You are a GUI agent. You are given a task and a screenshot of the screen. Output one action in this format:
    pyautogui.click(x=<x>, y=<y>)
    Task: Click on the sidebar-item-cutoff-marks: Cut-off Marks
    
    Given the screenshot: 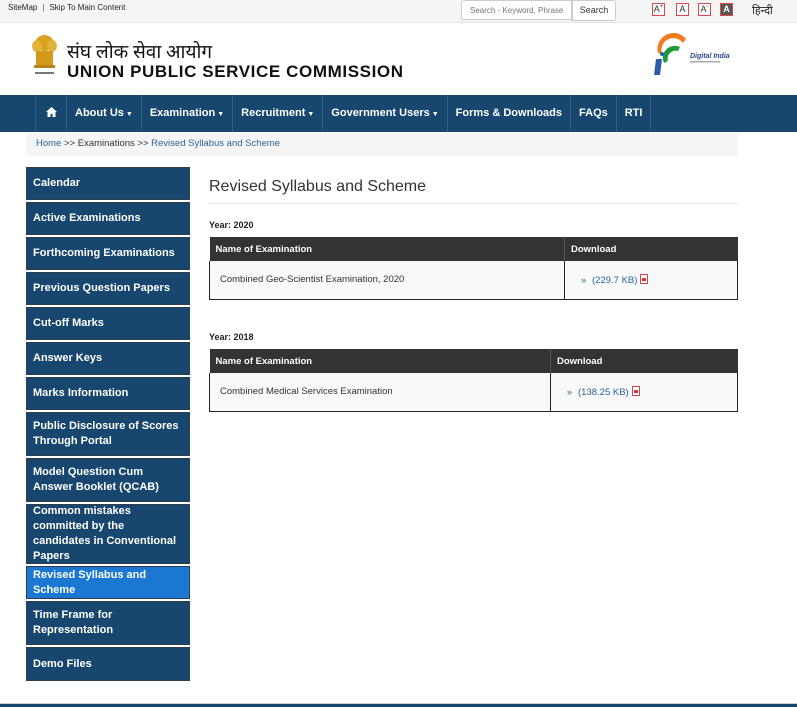 What is the action you would take?
    pyautogui.click(x=108, y=323)
    